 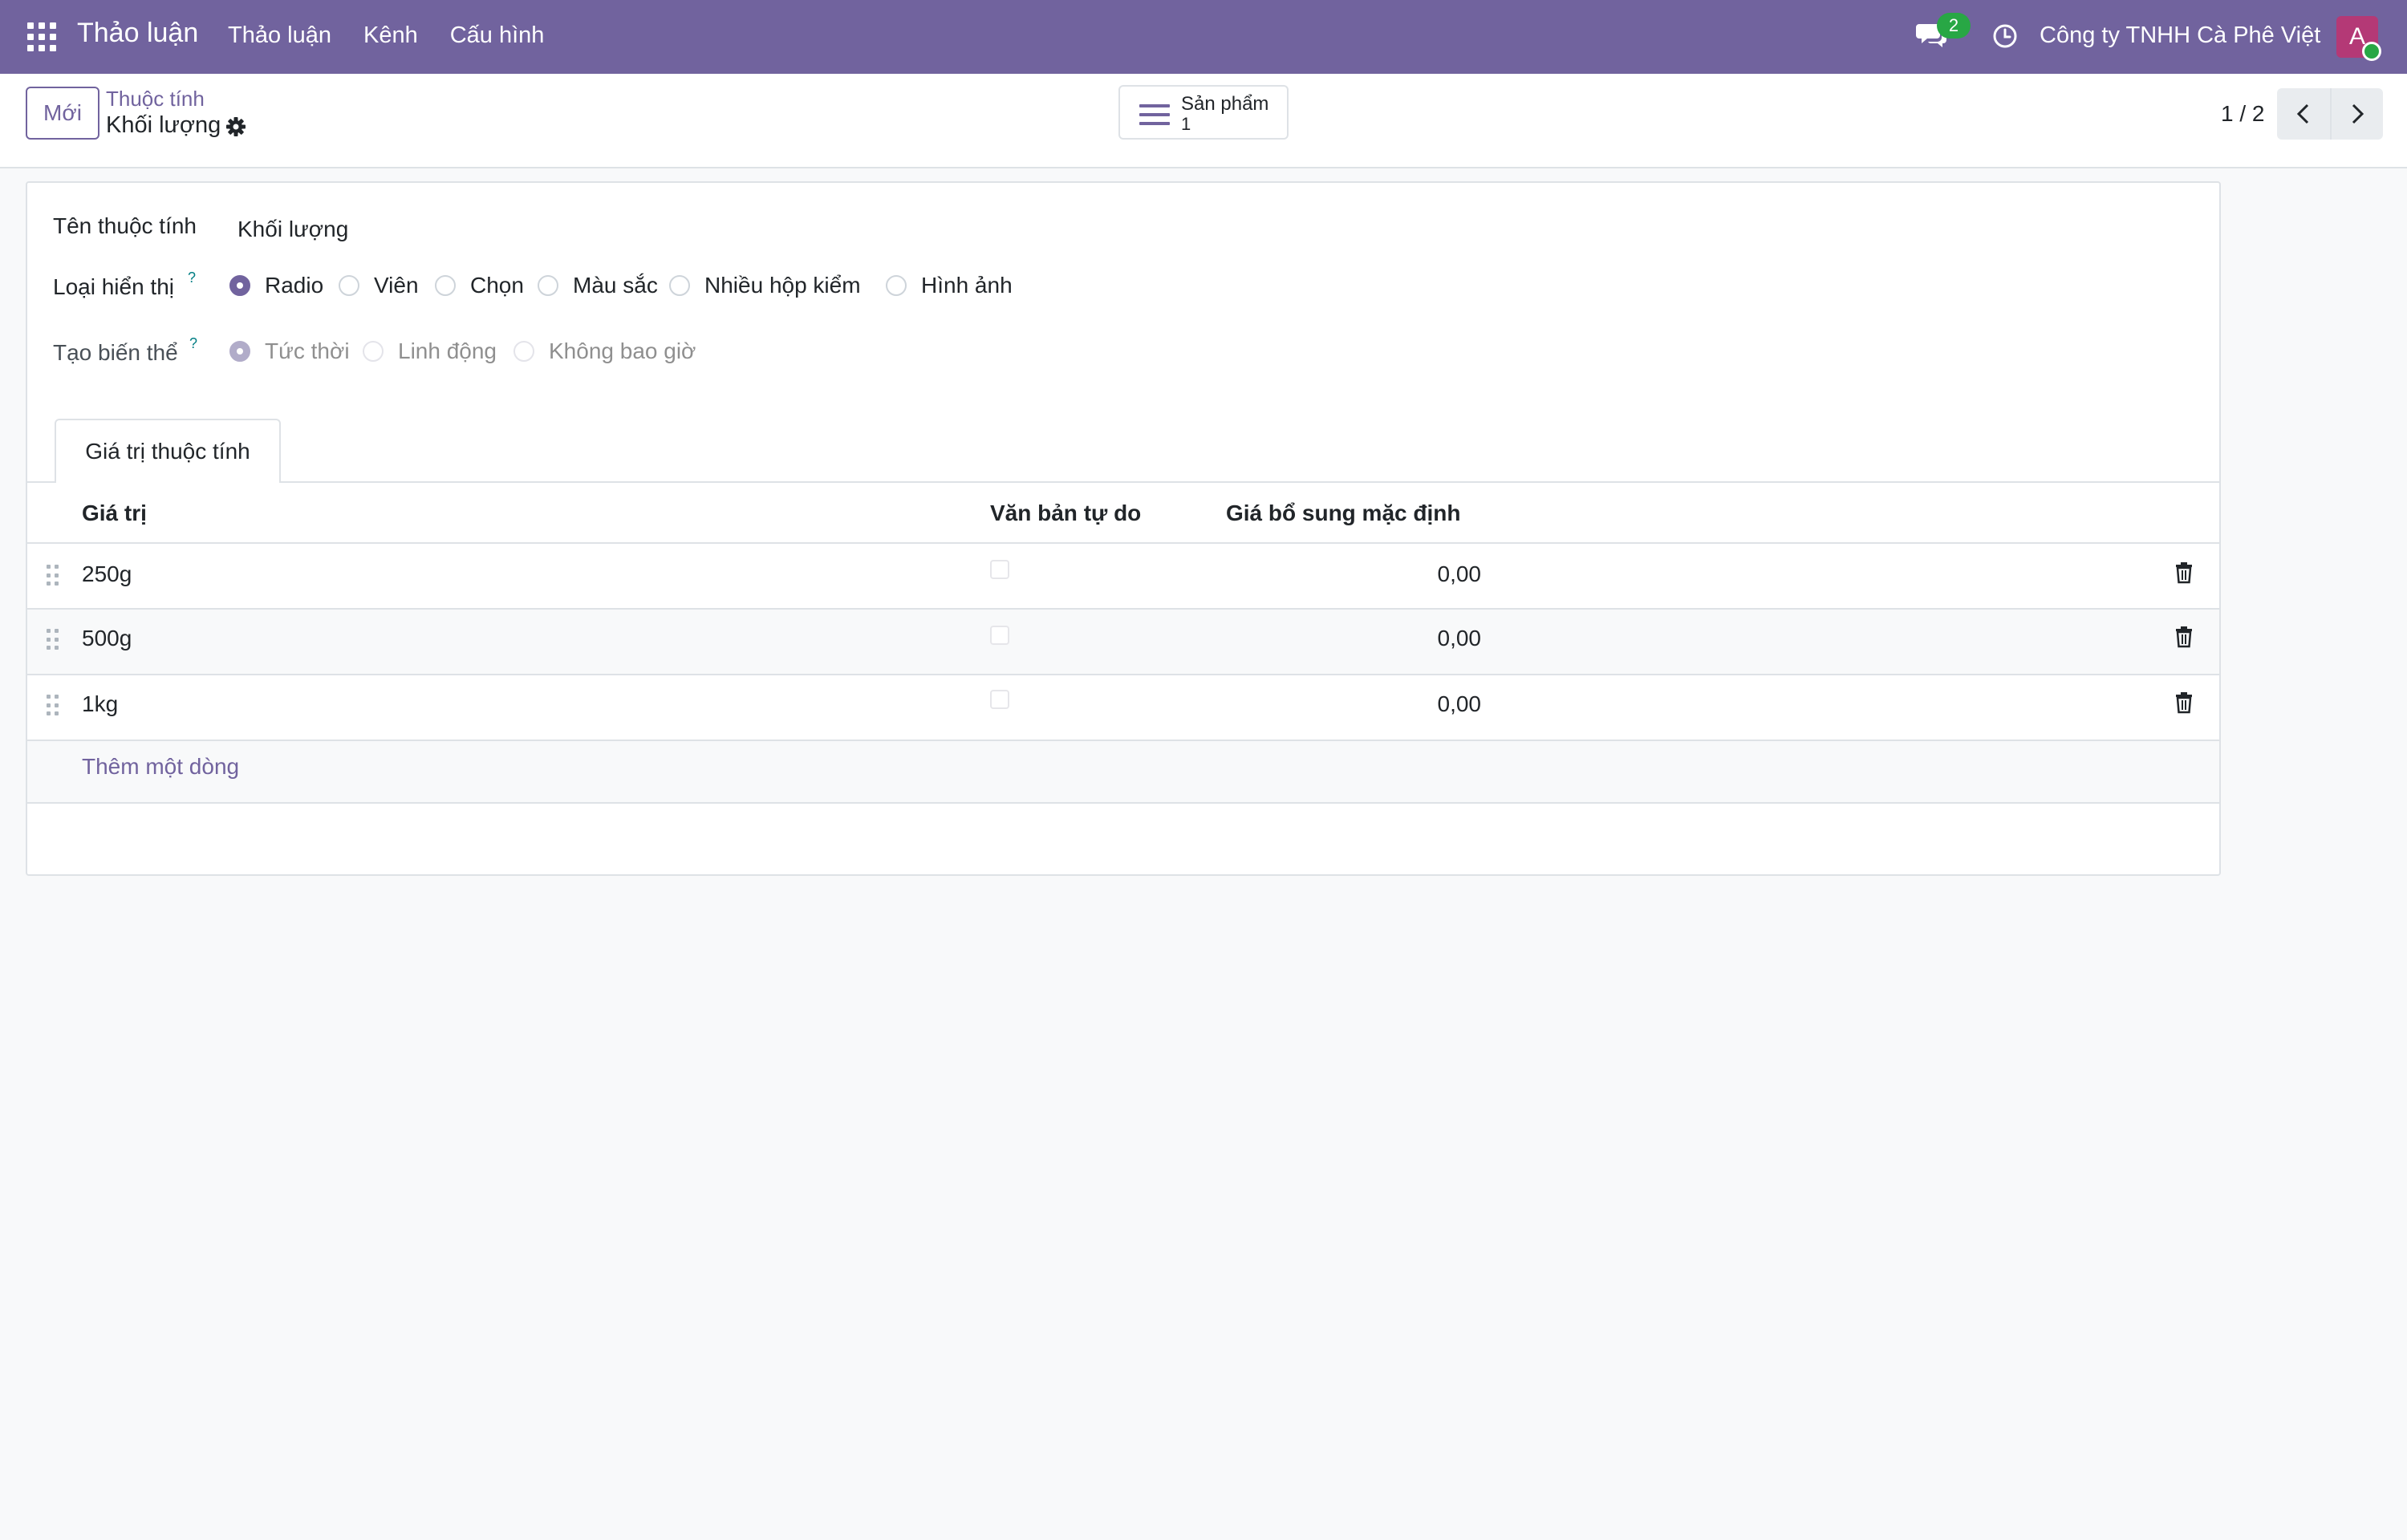 What do you see at coordinates (161, 767) in the screenshot?
I see `add-line-link: Thêm một dòng` at bounding box center [161, 767].